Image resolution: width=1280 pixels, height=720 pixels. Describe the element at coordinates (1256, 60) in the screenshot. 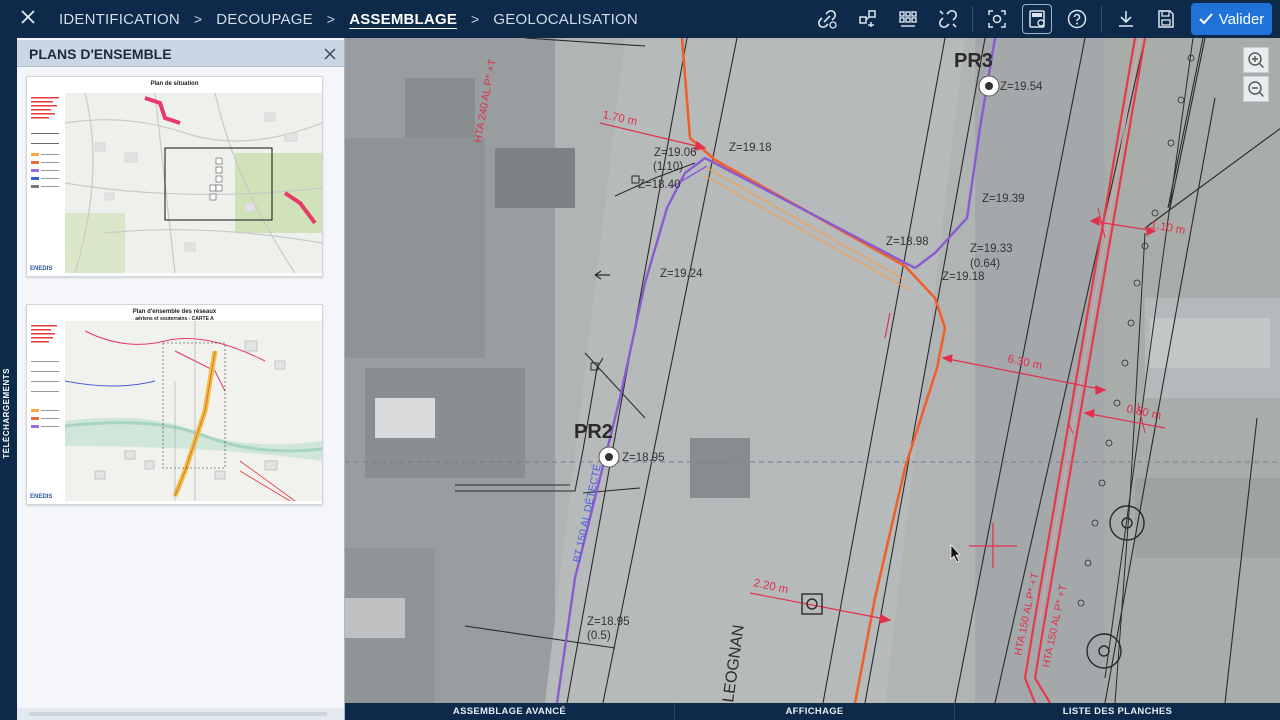

I see `zoom-in-icon` at that location.